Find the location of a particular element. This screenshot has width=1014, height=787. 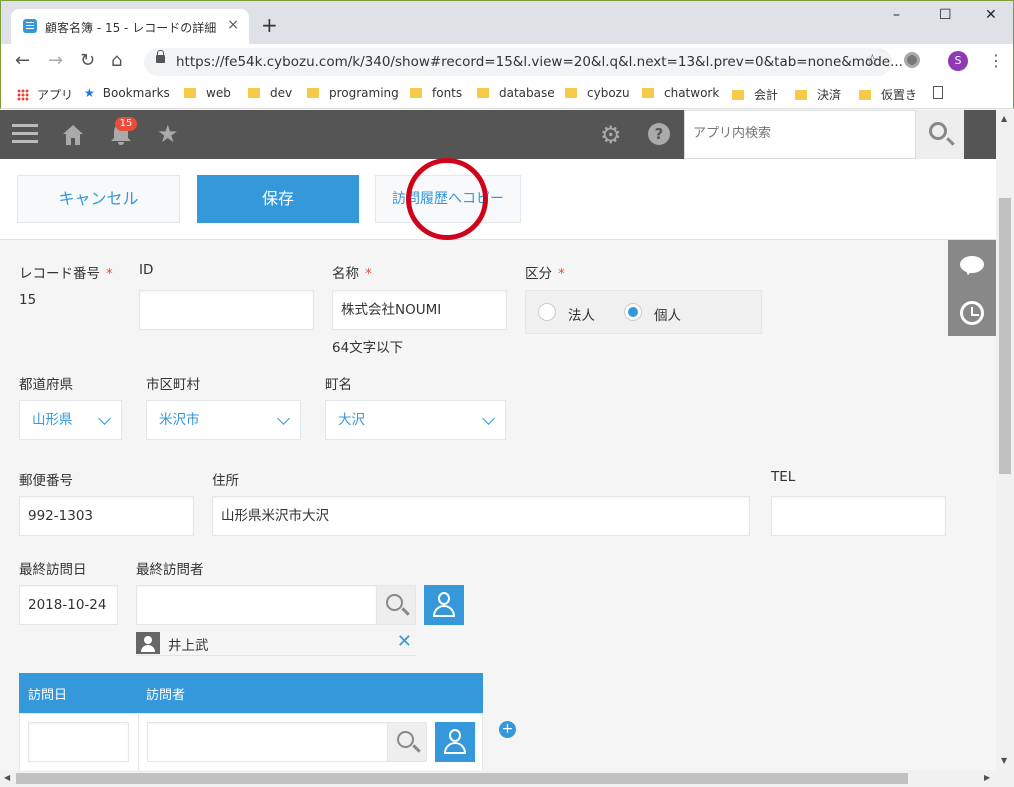

name-hint: 64文字以下 is located at coordinates (368, 348).